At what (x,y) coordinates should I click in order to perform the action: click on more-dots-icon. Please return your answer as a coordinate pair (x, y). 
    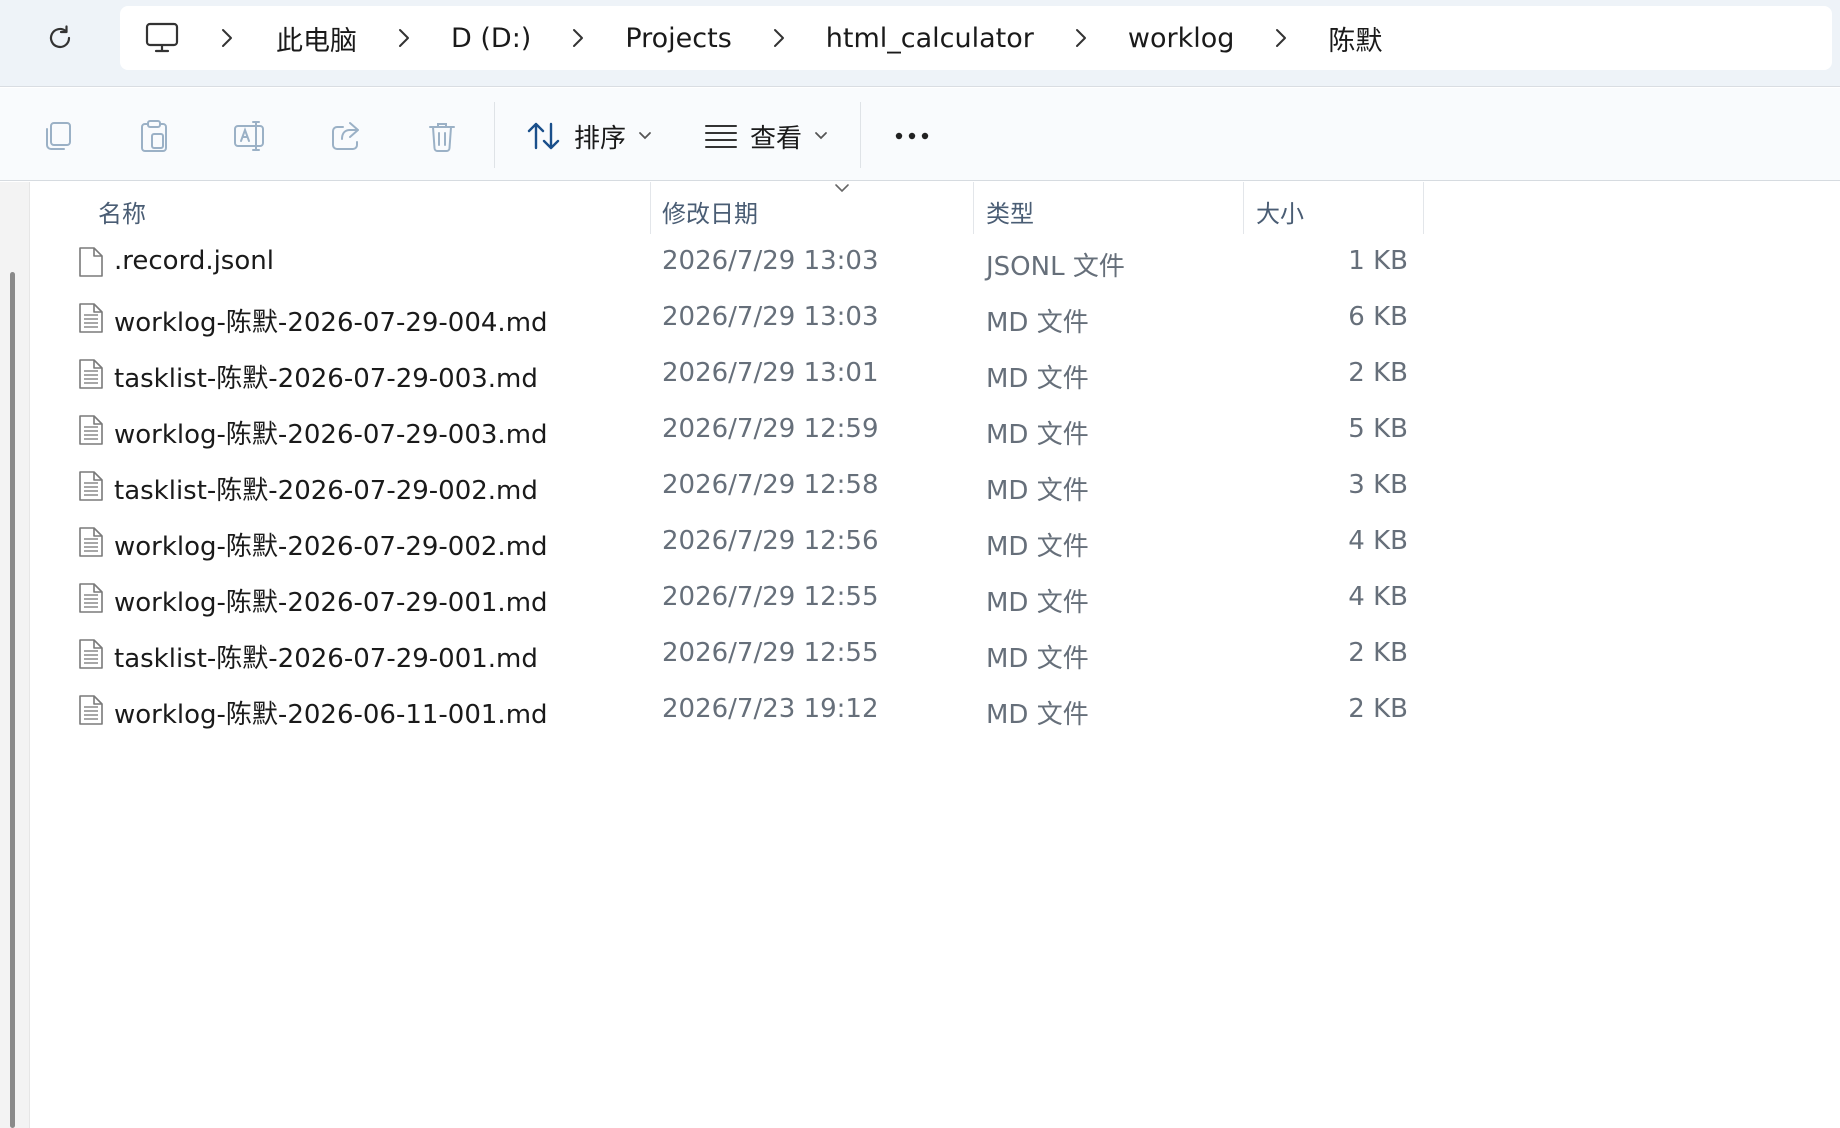
    Looking at the image, I should click on (912, 136).